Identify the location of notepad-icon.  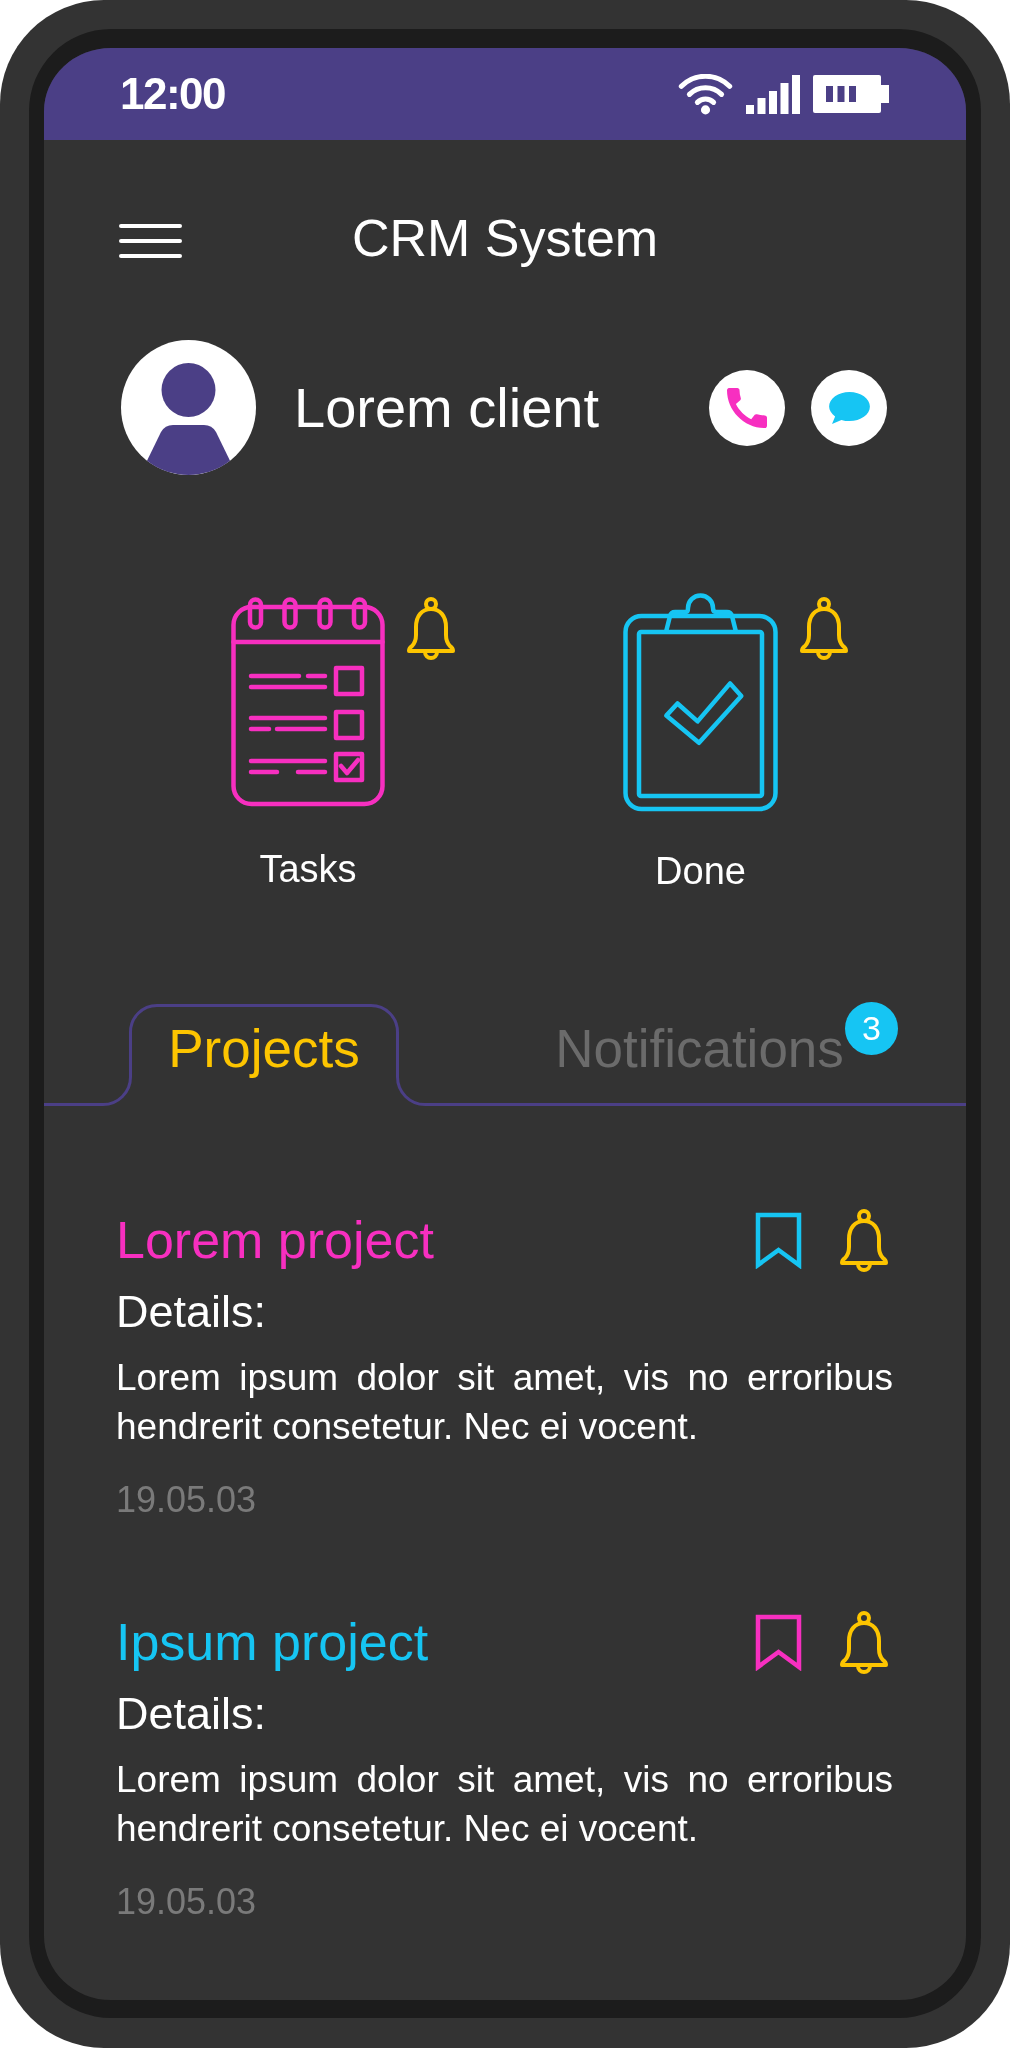
(308, 702).